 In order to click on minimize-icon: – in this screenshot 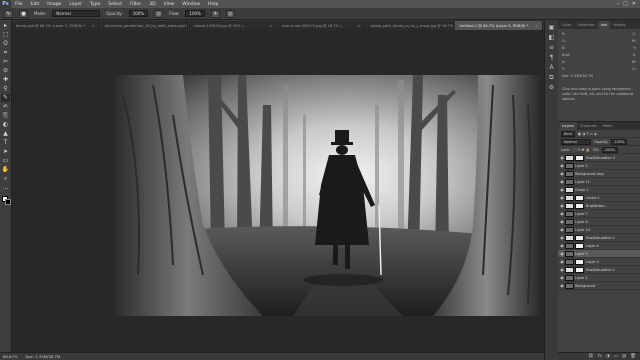, I will do `click(618, 4)`.